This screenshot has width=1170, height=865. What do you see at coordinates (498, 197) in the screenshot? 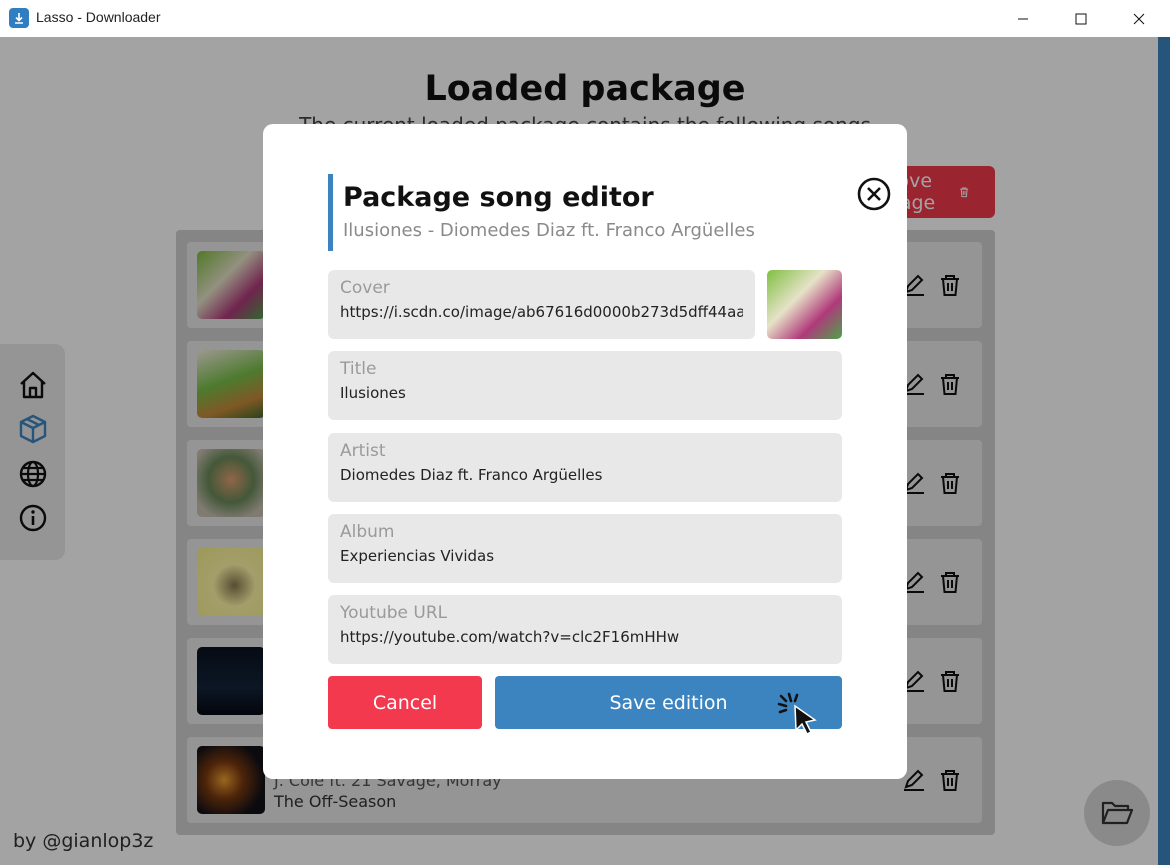
I see `modal-title: Package song editor` at bounding box center [498, 197].